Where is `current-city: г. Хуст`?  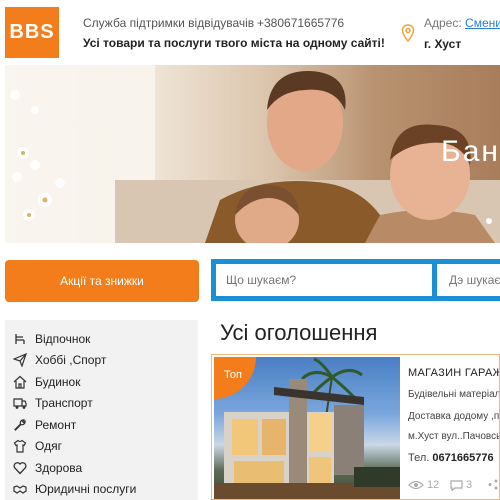
current-city: г. Хуст is located at coordinates (443, 44).